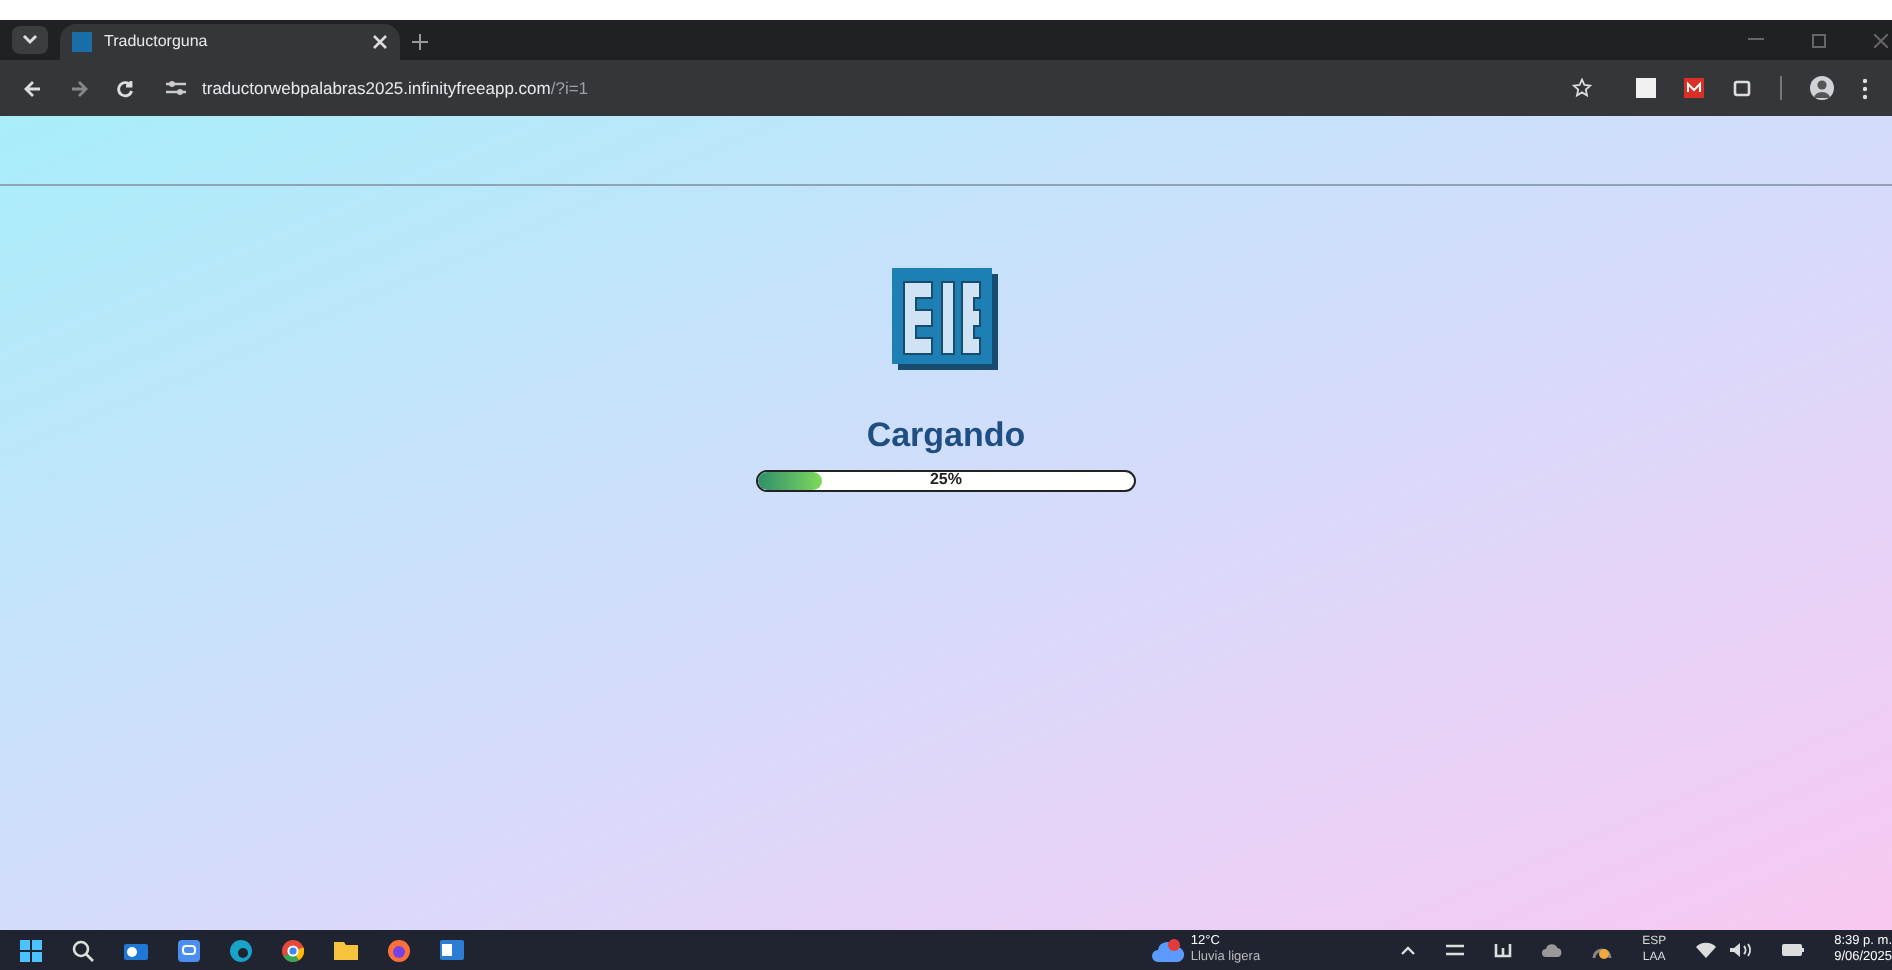 The height and width of the screenshot is (970, 1892). Describe the element at coordinates (79, 88) in the screenshot. I see `forward-icon` at that location.